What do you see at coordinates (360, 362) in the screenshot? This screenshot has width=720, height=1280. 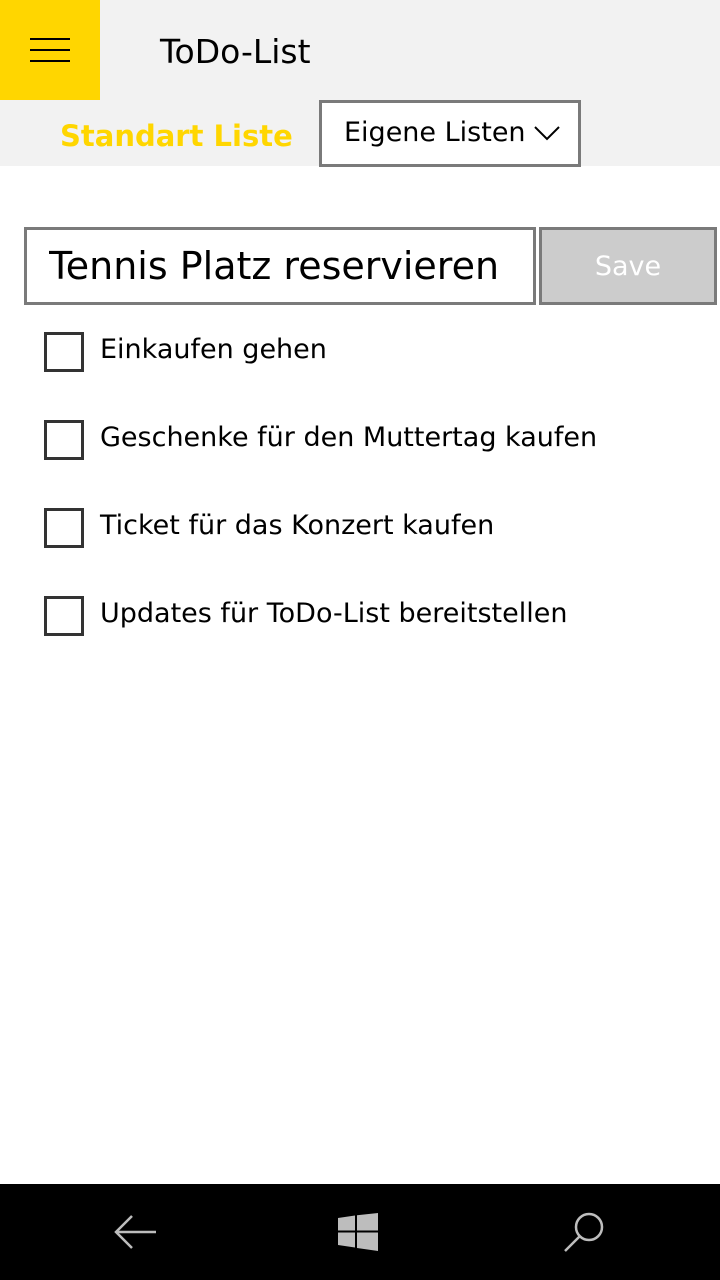 I see `todo-item: Einkaufen gehen` at bounding box center [360, 362].